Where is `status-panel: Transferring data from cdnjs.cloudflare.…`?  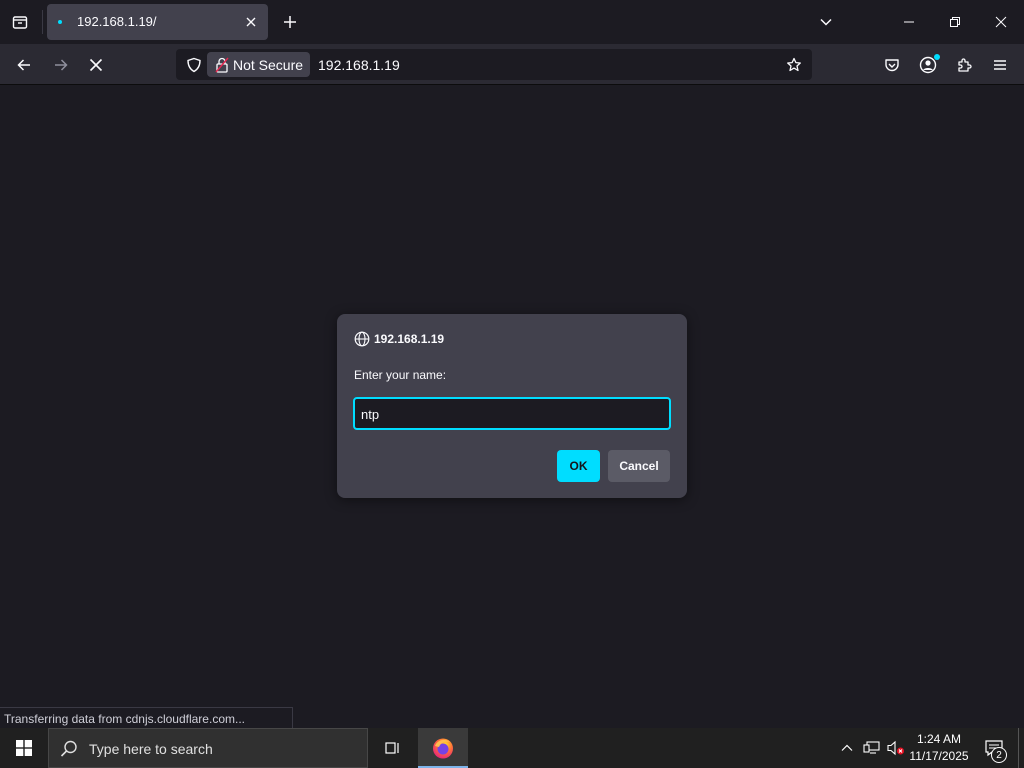
status-panel: Transferring data from cdnjs.cloudflare.… is located at coordinates (146, 717).